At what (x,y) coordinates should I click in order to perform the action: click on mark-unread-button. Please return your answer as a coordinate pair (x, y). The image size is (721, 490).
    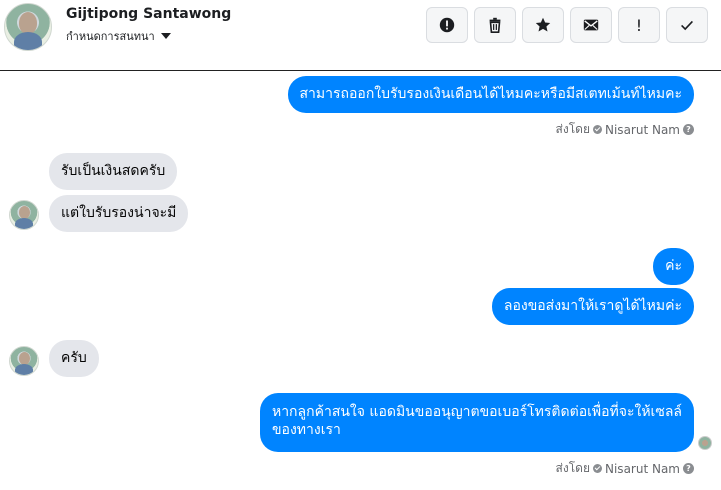
    Looking at the image, I should click on (591, 25).